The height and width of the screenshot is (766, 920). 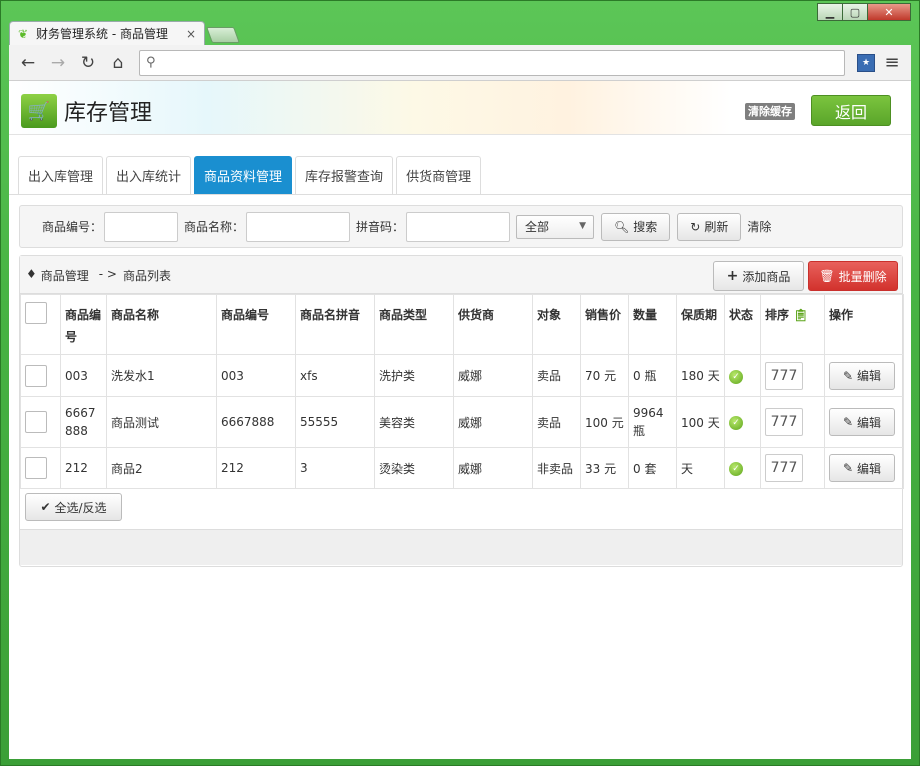 What do you see at coordinates (36, 312) in the screenshot?
I see `header-checkbox` at bounding box center [36, 312].